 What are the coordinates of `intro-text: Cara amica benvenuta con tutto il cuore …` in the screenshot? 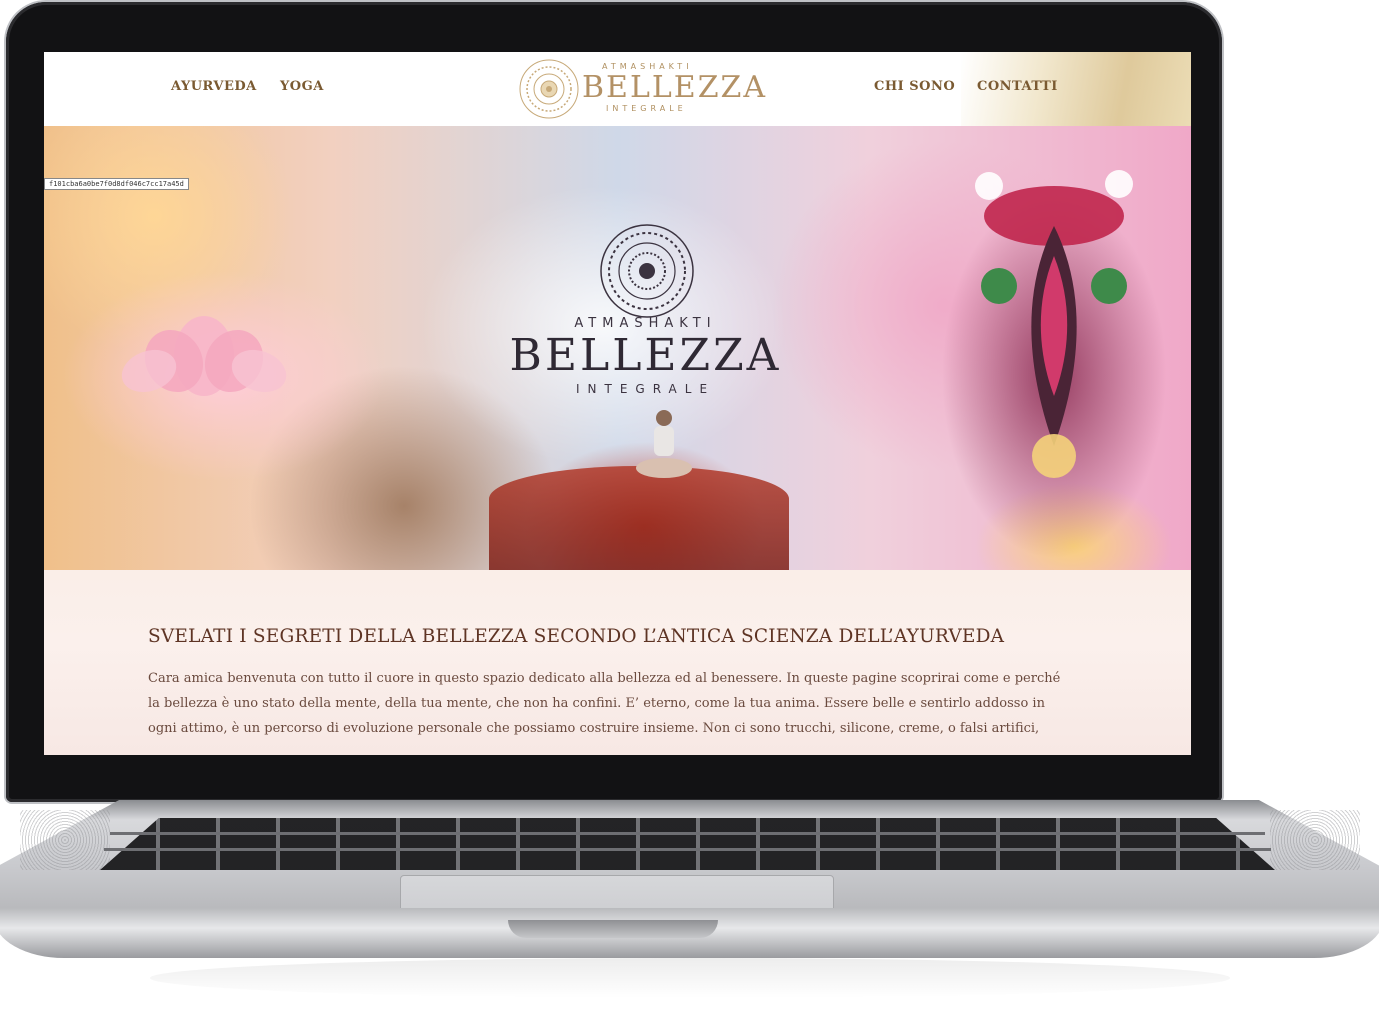 It's located at (608, 703).